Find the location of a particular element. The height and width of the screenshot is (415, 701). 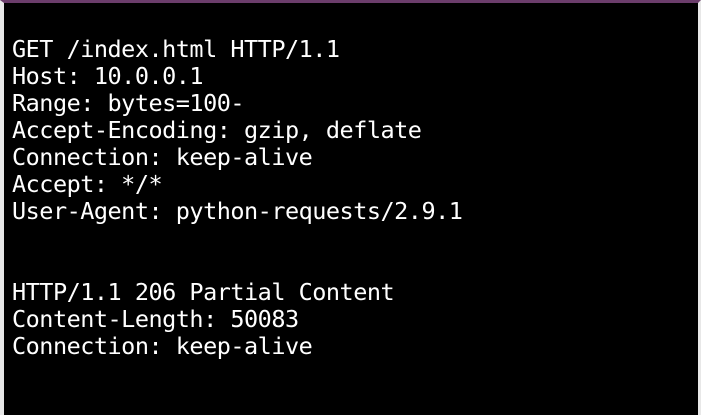

host-header: Host: 10.0.0.1 is located at coordinates (108, 76).